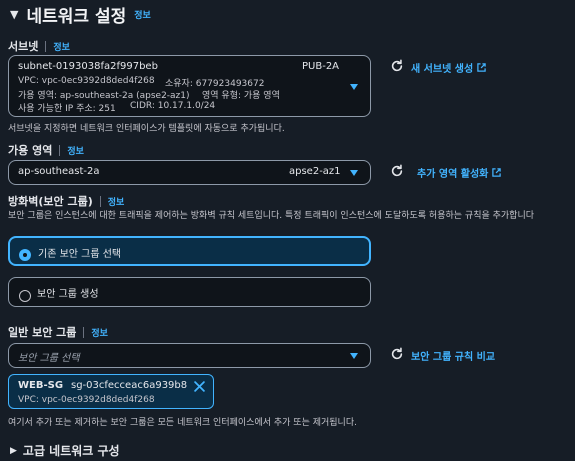 This screenshot has height=461, width=575. Describe the element at coordinates (68, 294) in the screenshot. I see `radio-option-label: 보안 그룹 생성` at that location.